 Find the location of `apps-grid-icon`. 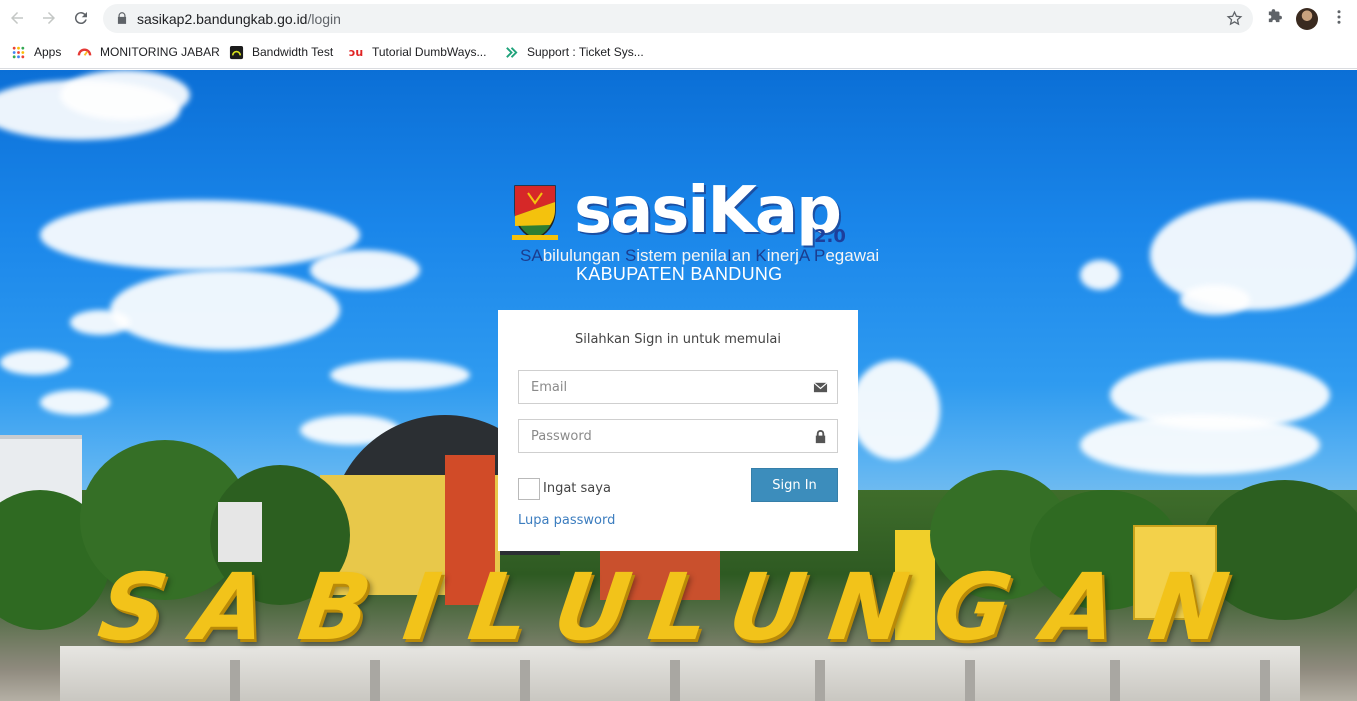

apps-grid-icon is located at coordinates (18, 52).